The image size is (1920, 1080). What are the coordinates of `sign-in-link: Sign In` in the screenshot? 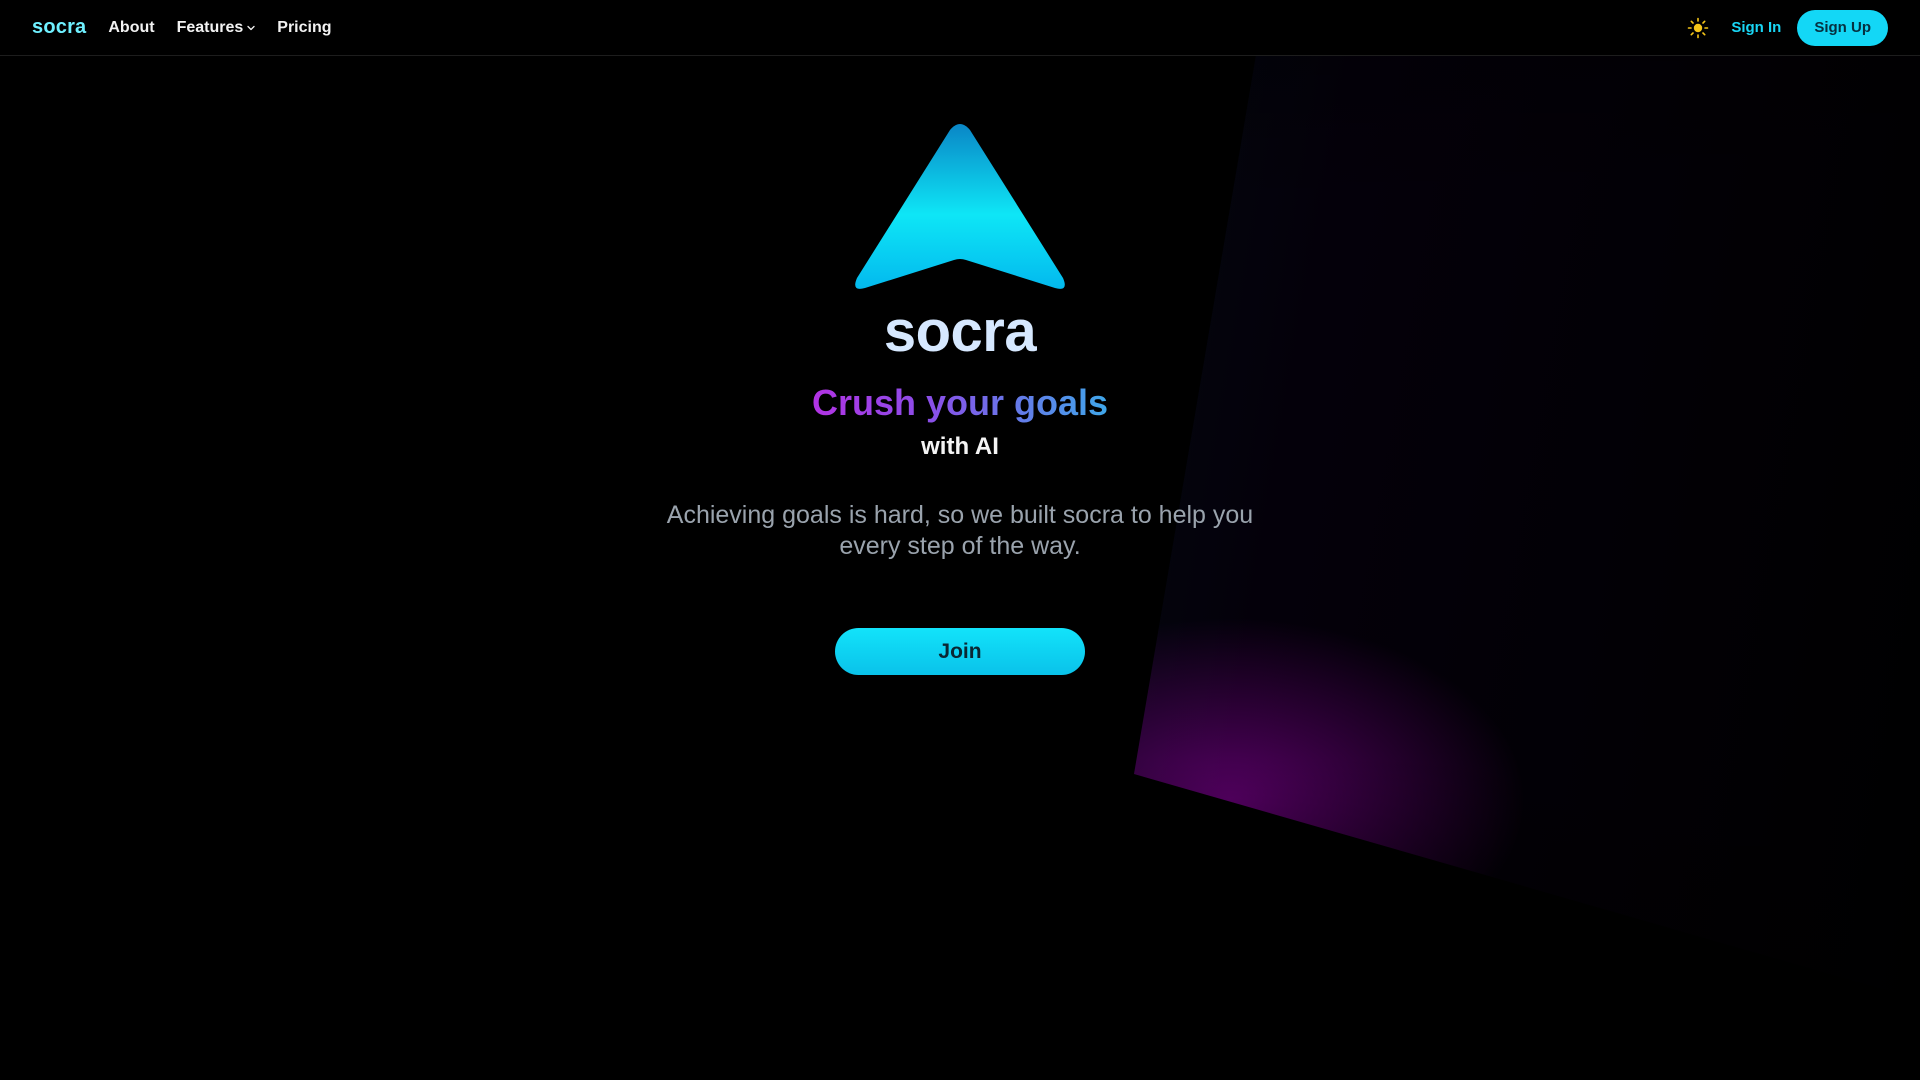 It's located at (1756, 27).